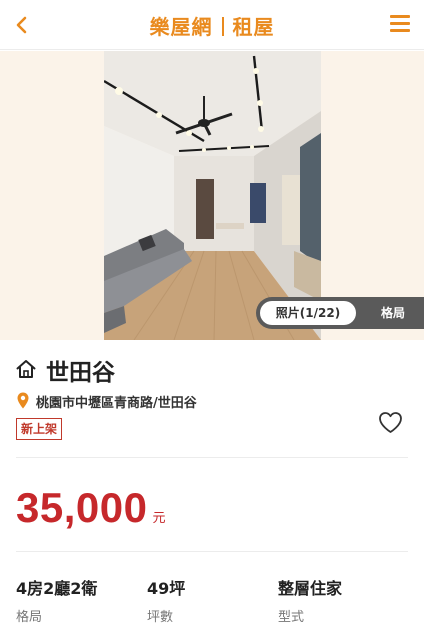 This screenshot has height=640, width=424. I want to click on listing-title: 世田谷, so click(80, 373).